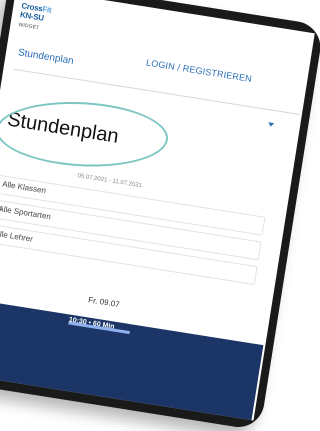 The height and width of the screenshot is (431, 320). I want to click on widget-label: WIDGET, so click(28, 26).